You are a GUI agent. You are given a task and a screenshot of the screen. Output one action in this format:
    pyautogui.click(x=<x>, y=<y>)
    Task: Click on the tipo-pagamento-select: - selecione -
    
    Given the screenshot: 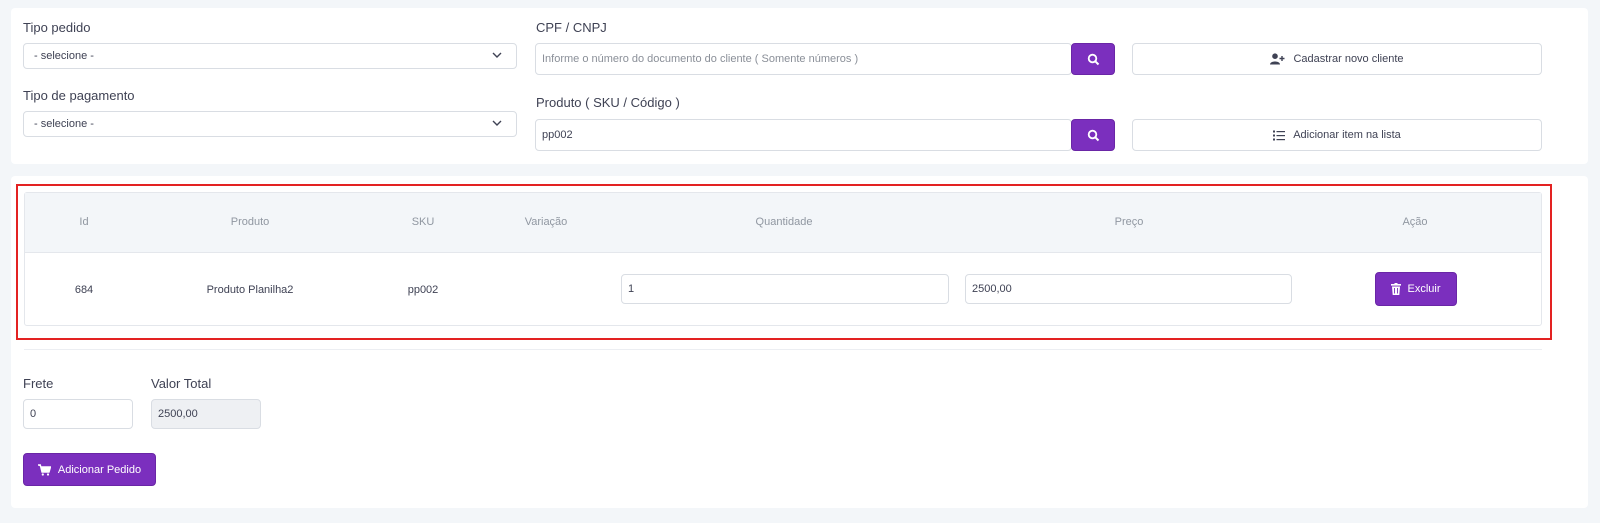 What is the action you would take?
    pyautogui.click(x=270, y=124)
    